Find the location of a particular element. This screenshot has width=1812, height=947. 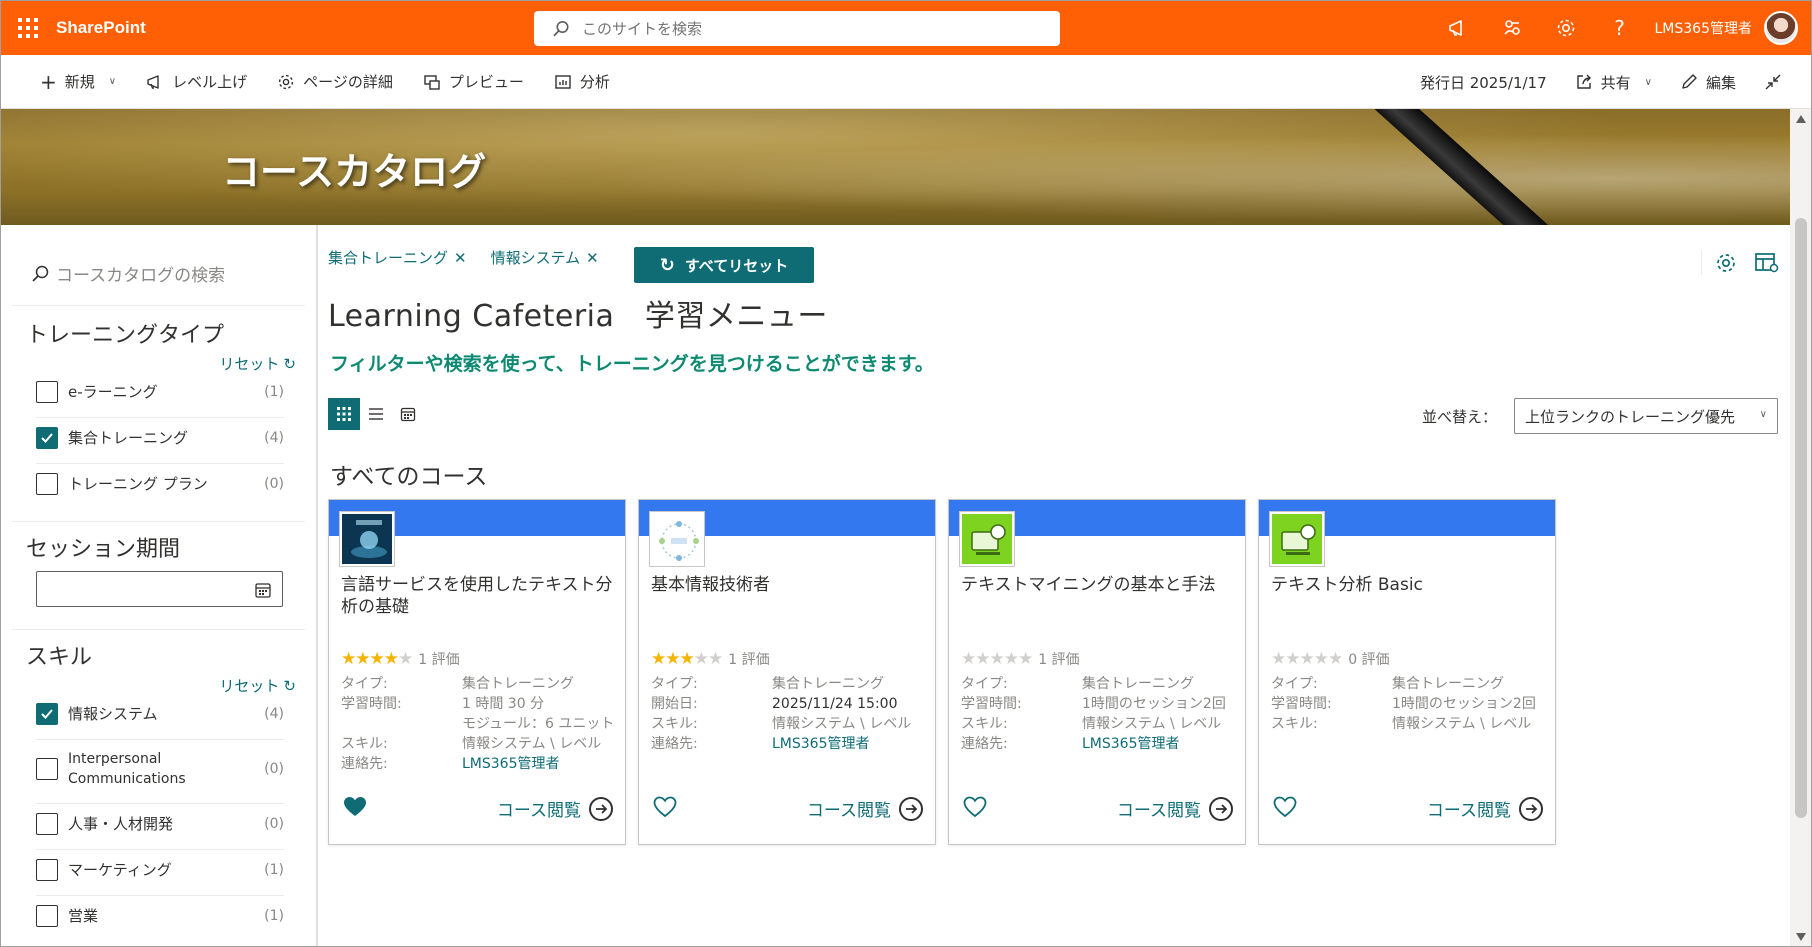

meta-value: モジュール：6 ユニット is located at coordinates (538, 724).